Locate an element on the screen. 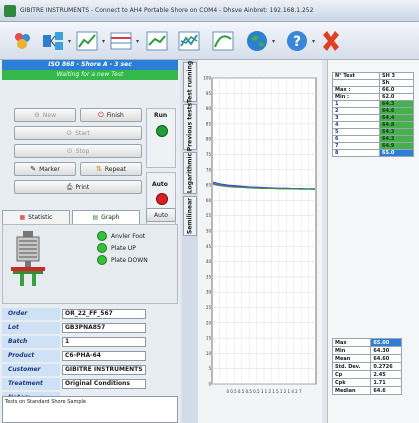 The height and width of the screenshot is (423, 419). run-label: Run is located at coordinates (161, 115).